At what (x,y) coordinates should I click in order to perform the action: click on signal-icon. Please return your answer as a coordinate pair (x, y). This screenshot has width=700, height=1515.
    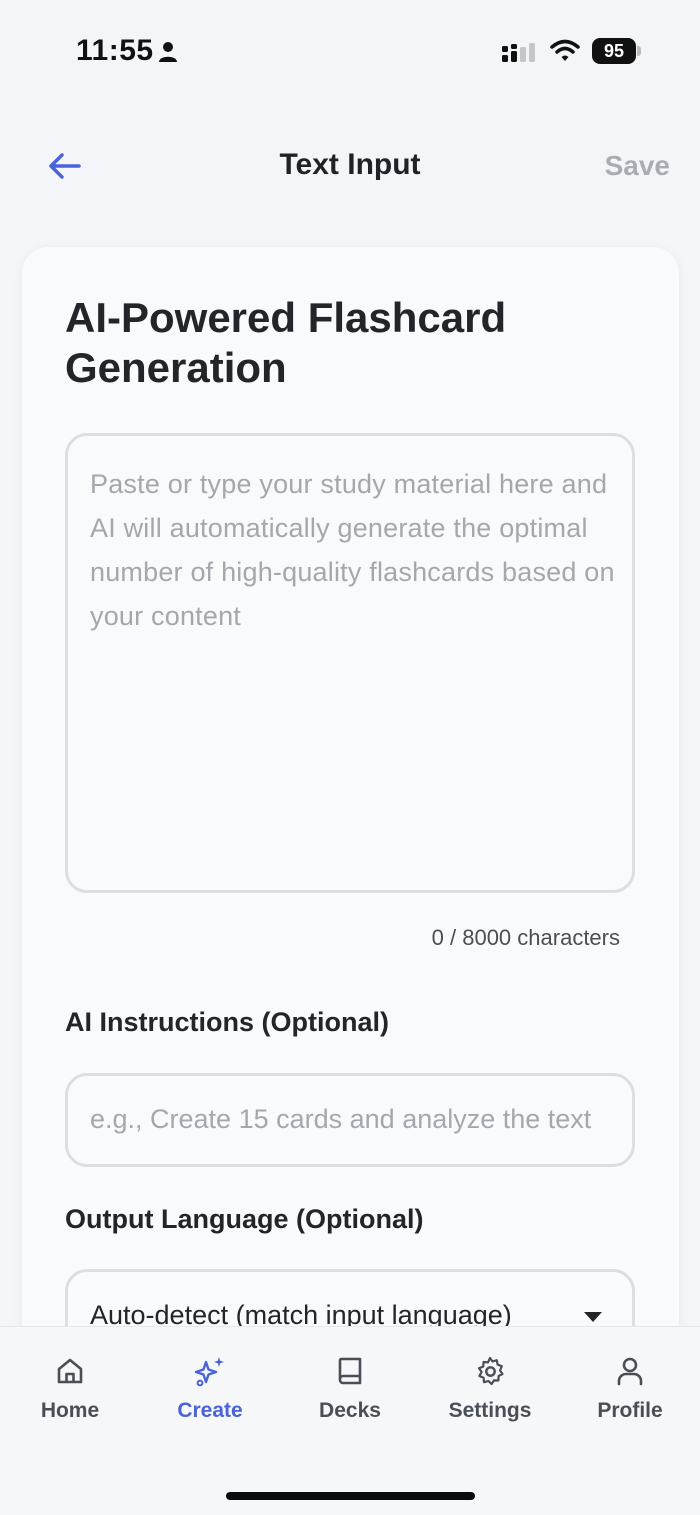
    Looking at the image, I should click on (518, 52).